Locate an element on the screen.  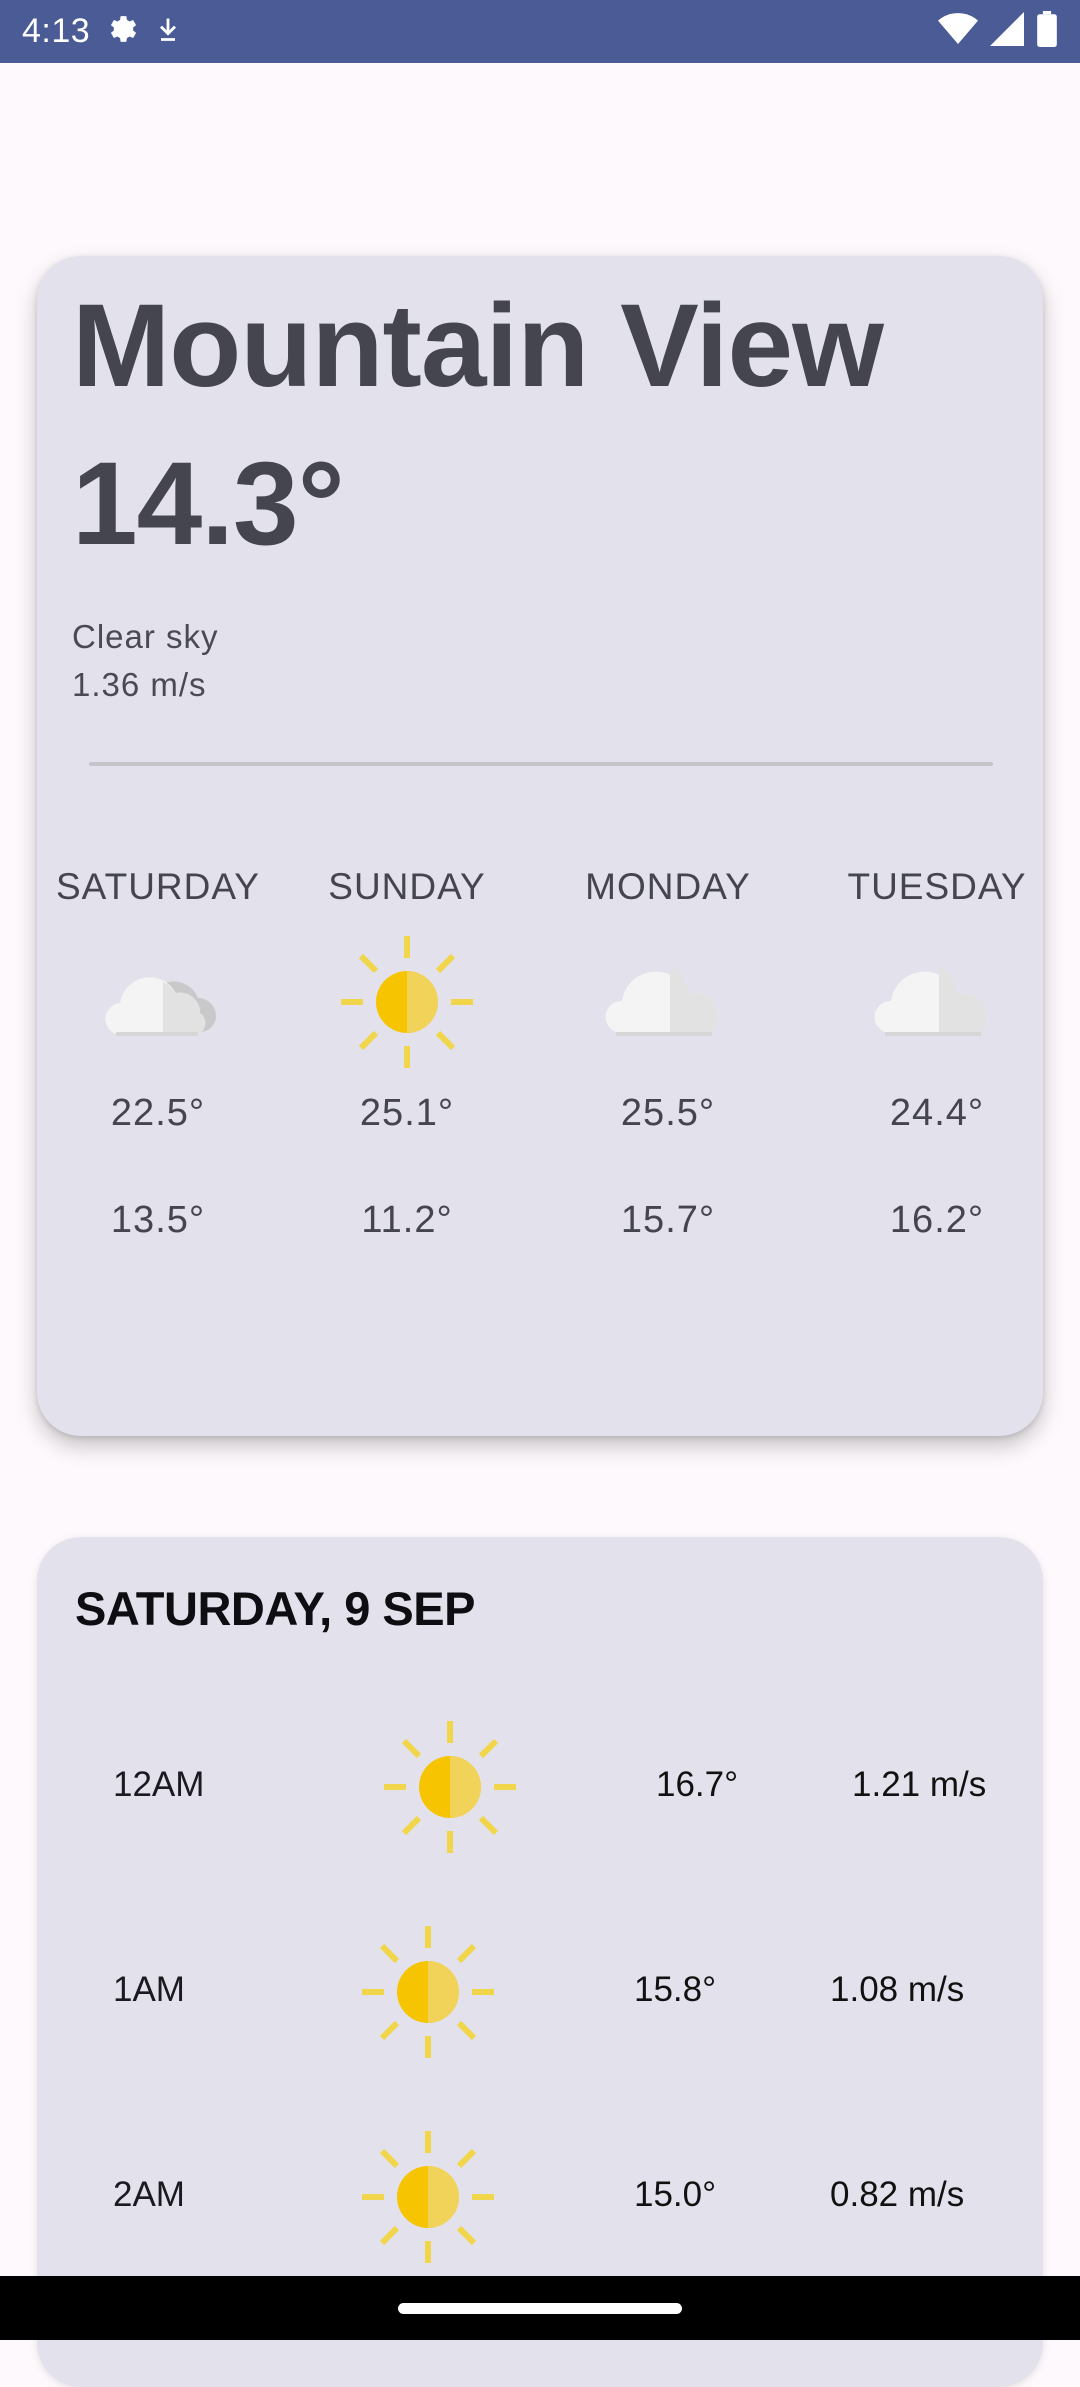
day-low-temp: 15.7° is located at coordinates (668, 1220).